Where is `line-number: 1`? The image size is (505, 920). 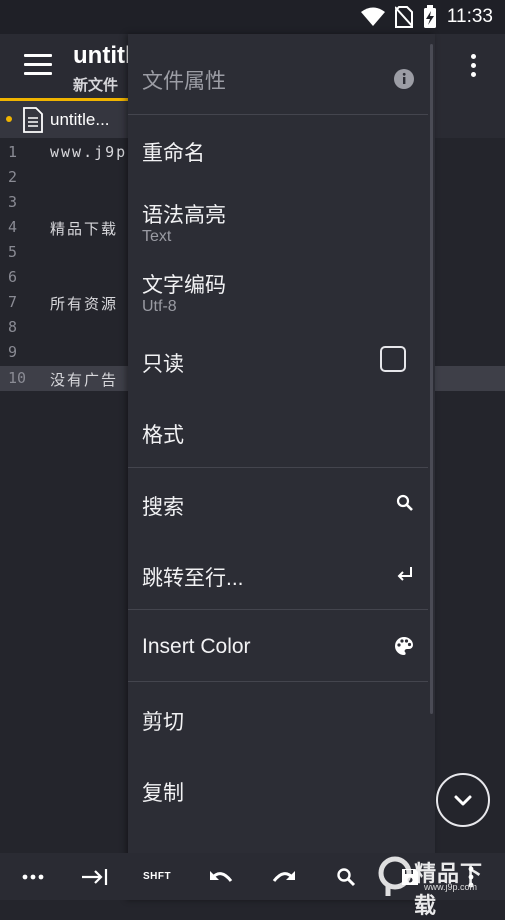 line-number: 1 is located at coordinates (13, 152).